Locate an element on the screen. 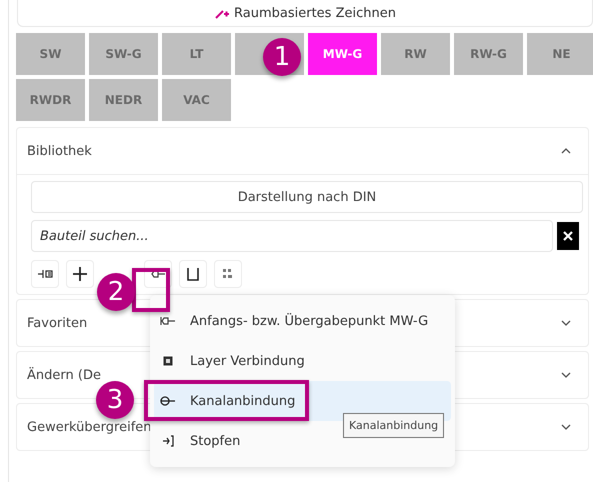 This screenshot has height=482, width=593. draw-label: Raumbasiertes Zeichnen is located at coordinates (315, 13).